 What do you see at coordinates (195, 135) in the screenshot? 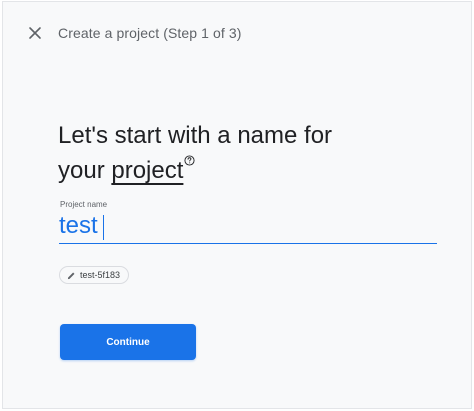
I see `heading-line-1: Let's start with a name for` at bounding box center [195, 135].